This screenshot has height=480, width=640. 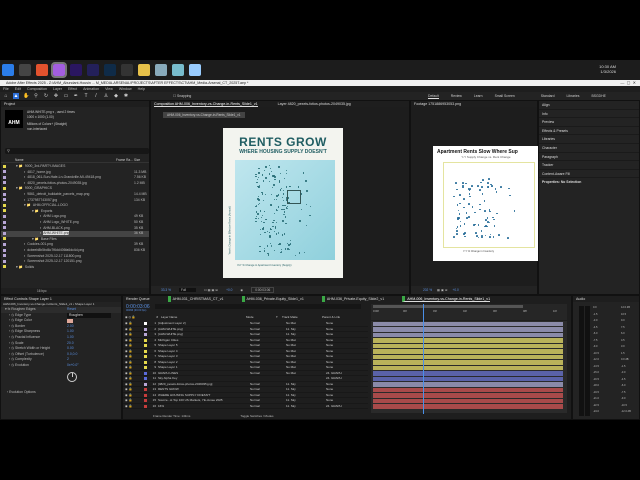 What do you see at coordinates (126, 96) in the screenshot?
I see `puppet-tool-icon: ✱` at bounding box center [126, 96].